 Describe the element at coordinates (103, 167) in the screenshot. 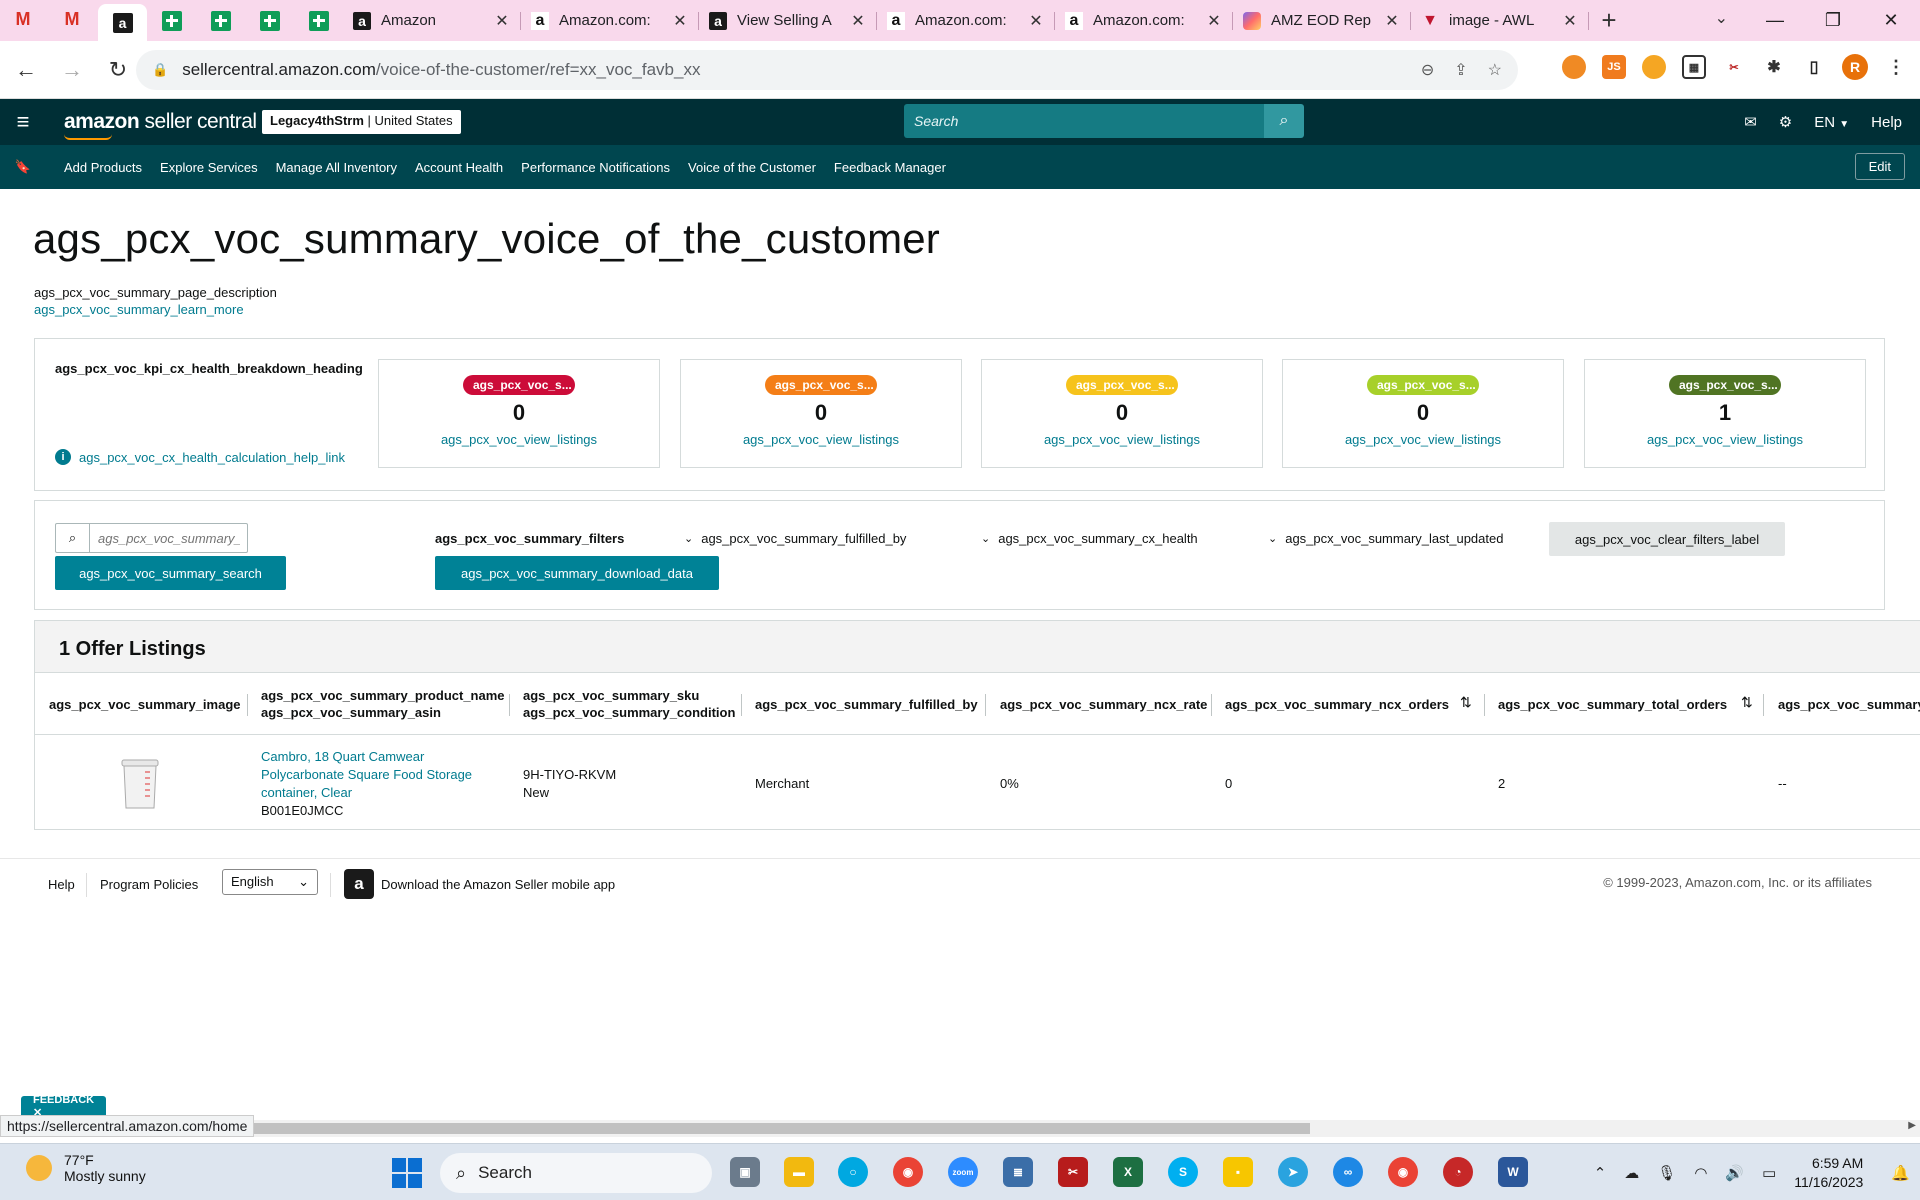

I see `nav-add-products: Add Products` at that location.